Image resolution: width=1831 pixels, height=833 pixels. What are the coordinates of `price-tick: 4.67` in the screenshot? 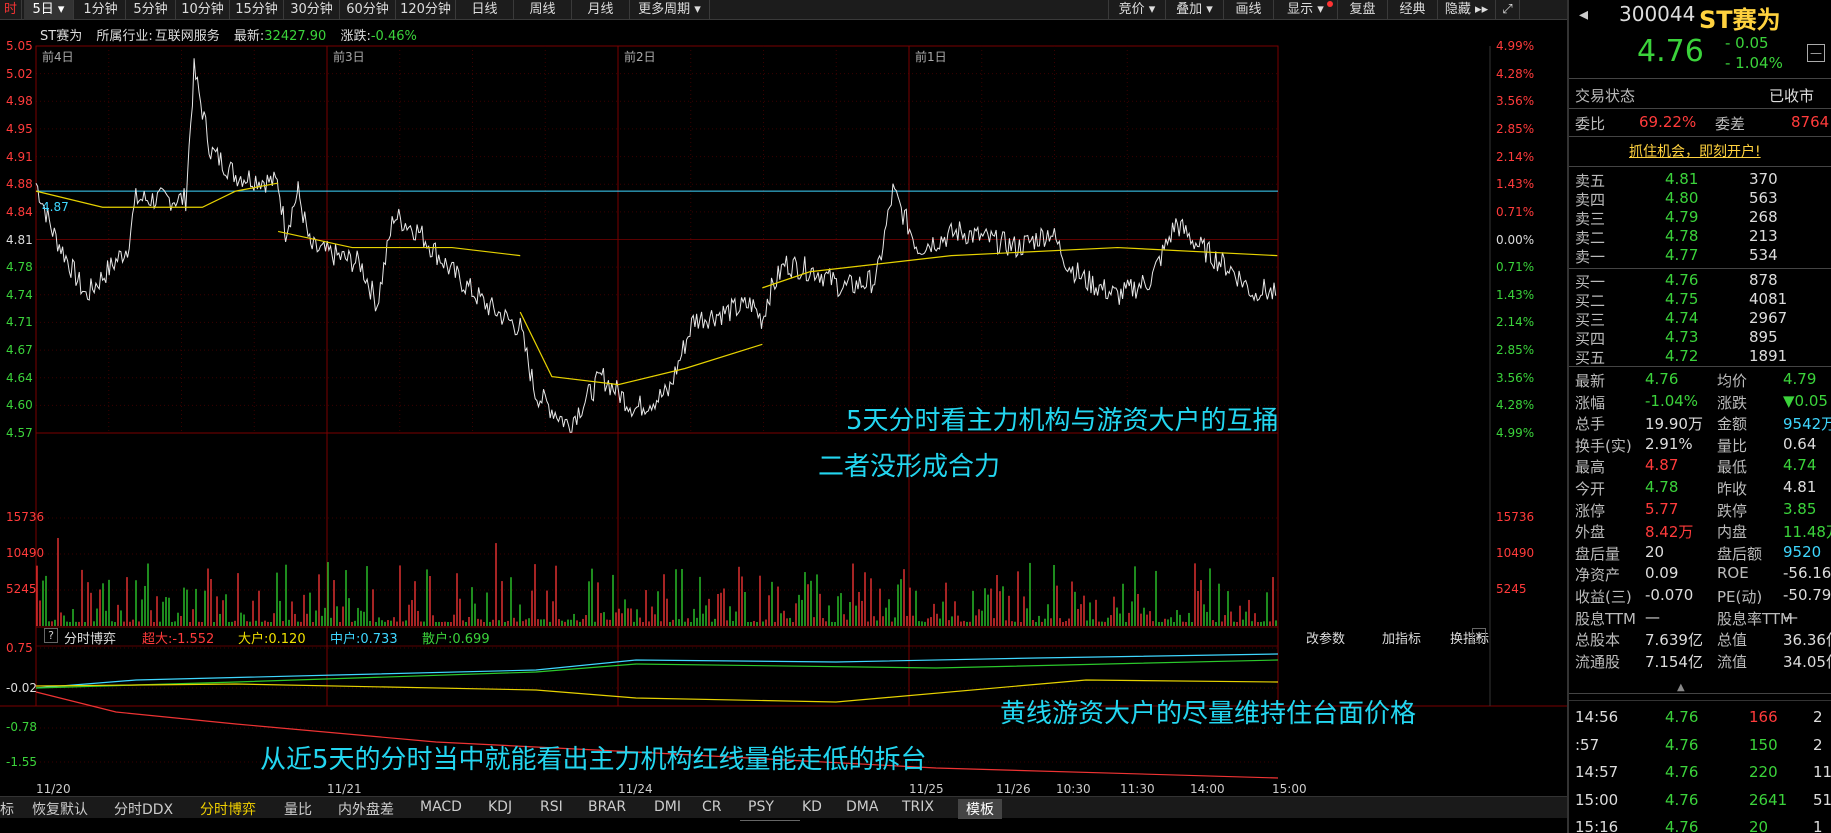 It's located at (19, 350).